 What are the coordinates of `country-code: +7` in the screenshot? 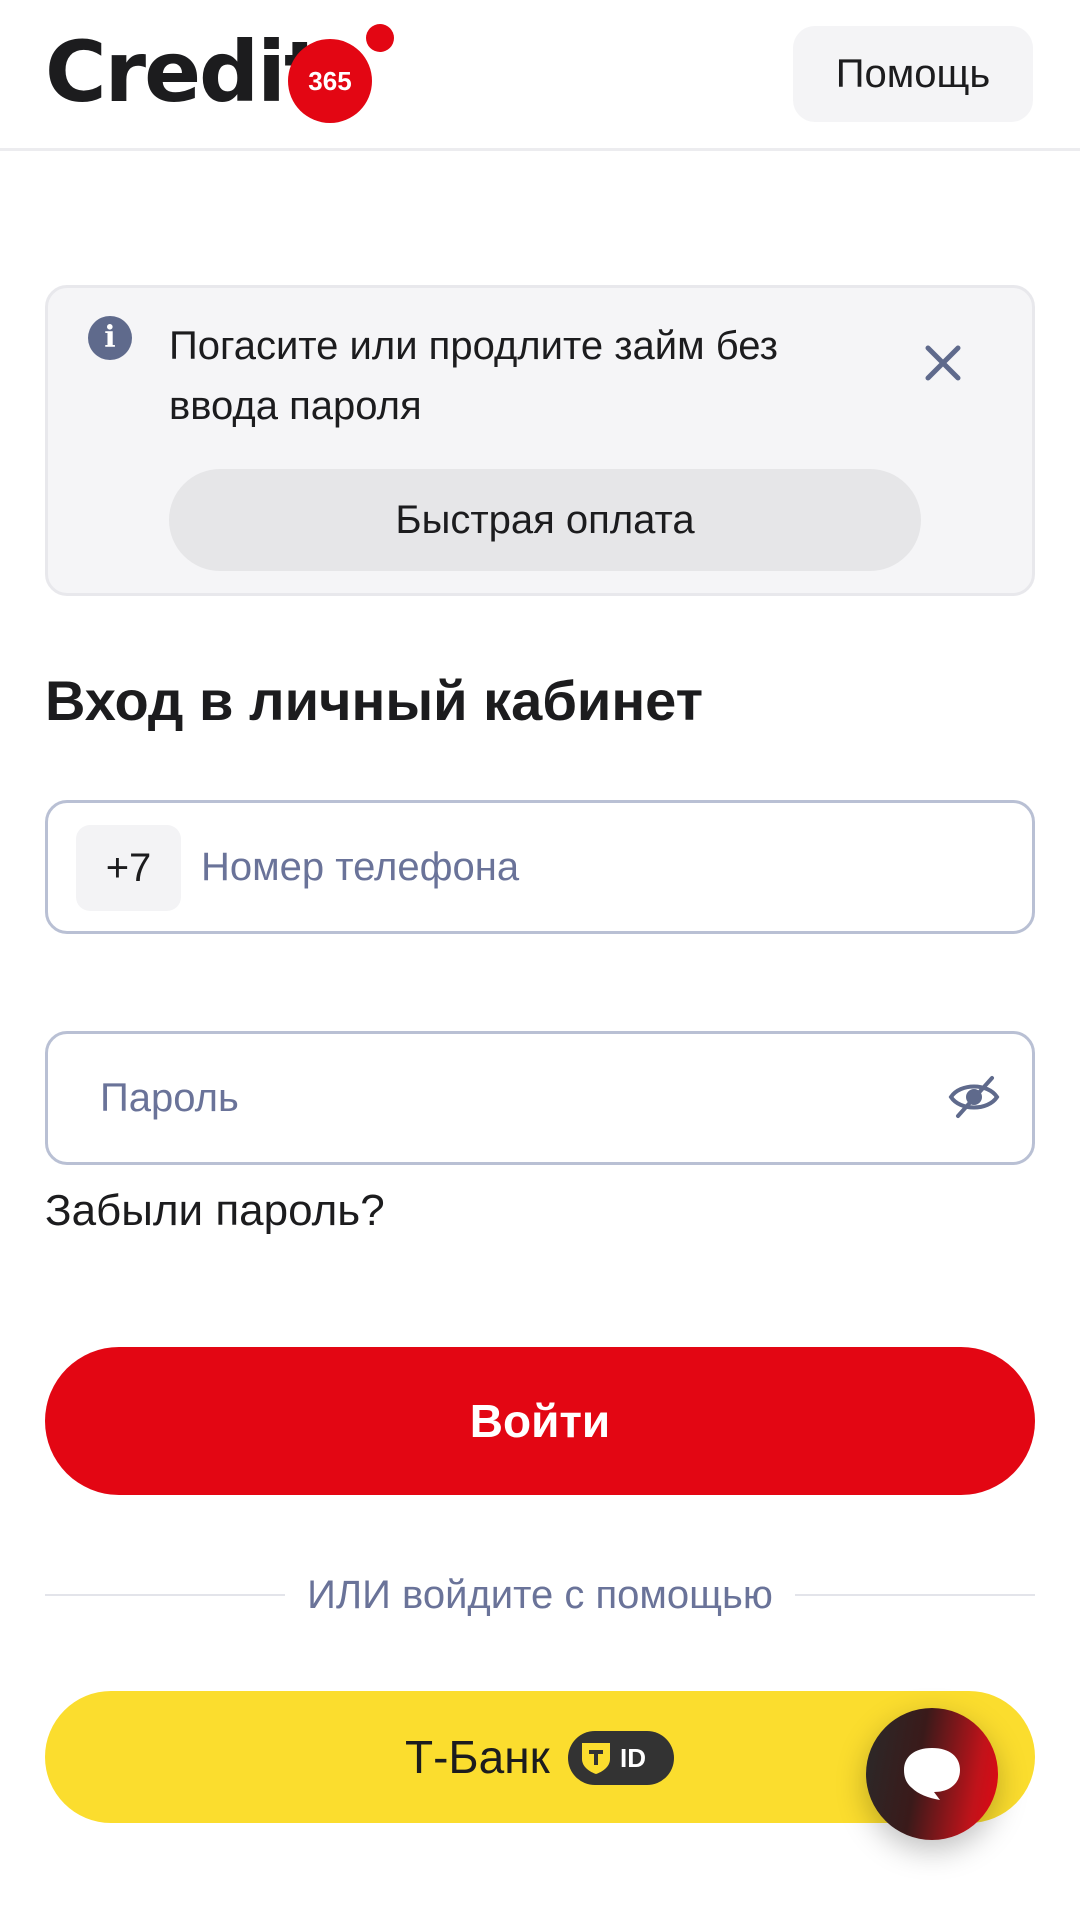 It's located at (128, 868).